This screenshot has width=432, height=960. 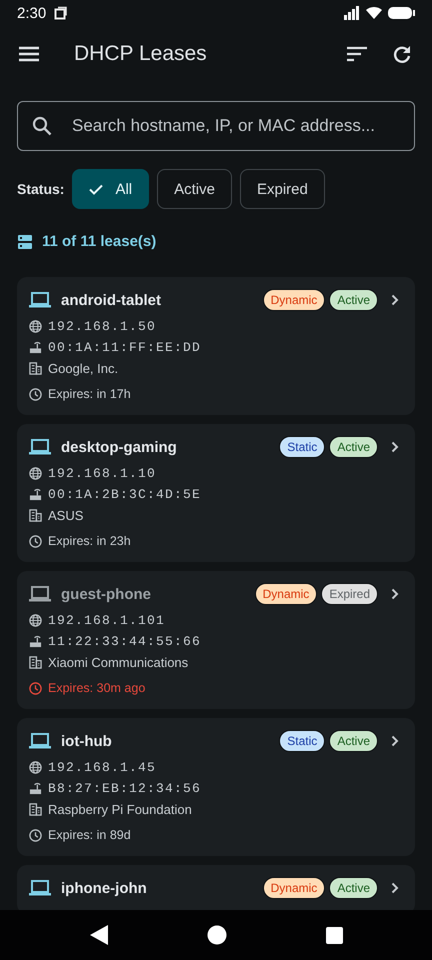 What do you see at coordinates (402, 54) in the screenshot?
I see `refresh-icon` at bounding box center [402, 54].